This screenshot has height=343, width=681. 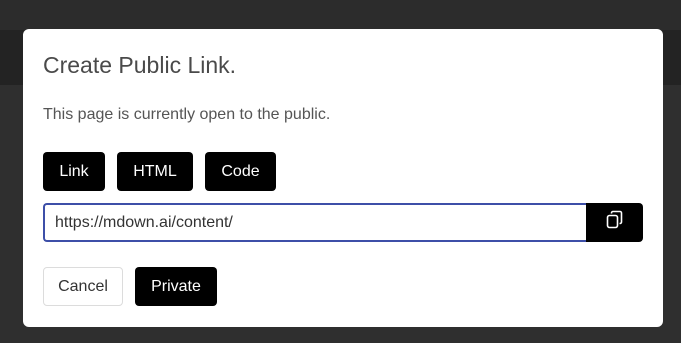 I want to click on public-link-url-input, so click(x=314, y=222).